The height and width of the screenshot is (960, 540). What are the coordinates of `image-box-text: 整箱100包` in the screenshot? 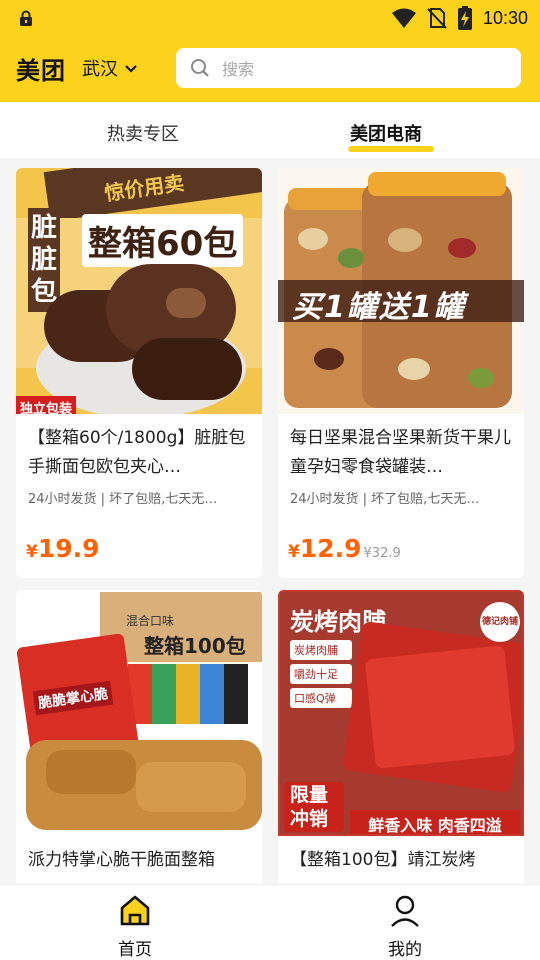 It's located at (195, 646).